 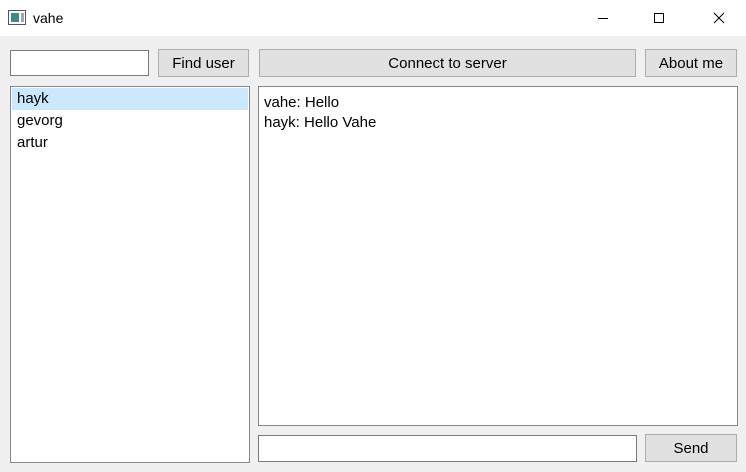 I want to click on message-input, so click(x=447, y=448).